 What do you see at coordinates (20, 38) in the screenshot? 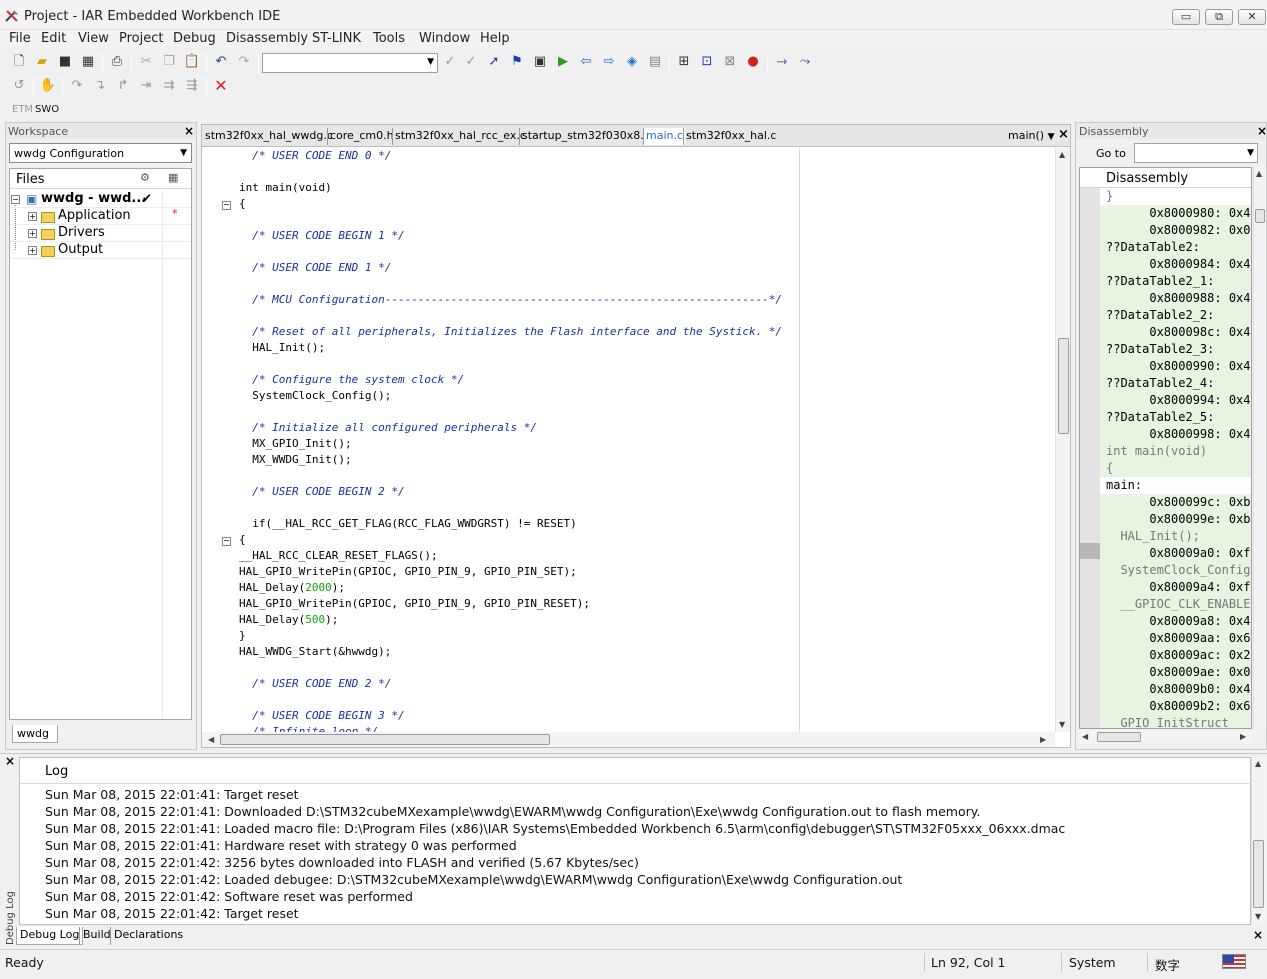
I see `menu-file: File` at bounding box center [20, 38].